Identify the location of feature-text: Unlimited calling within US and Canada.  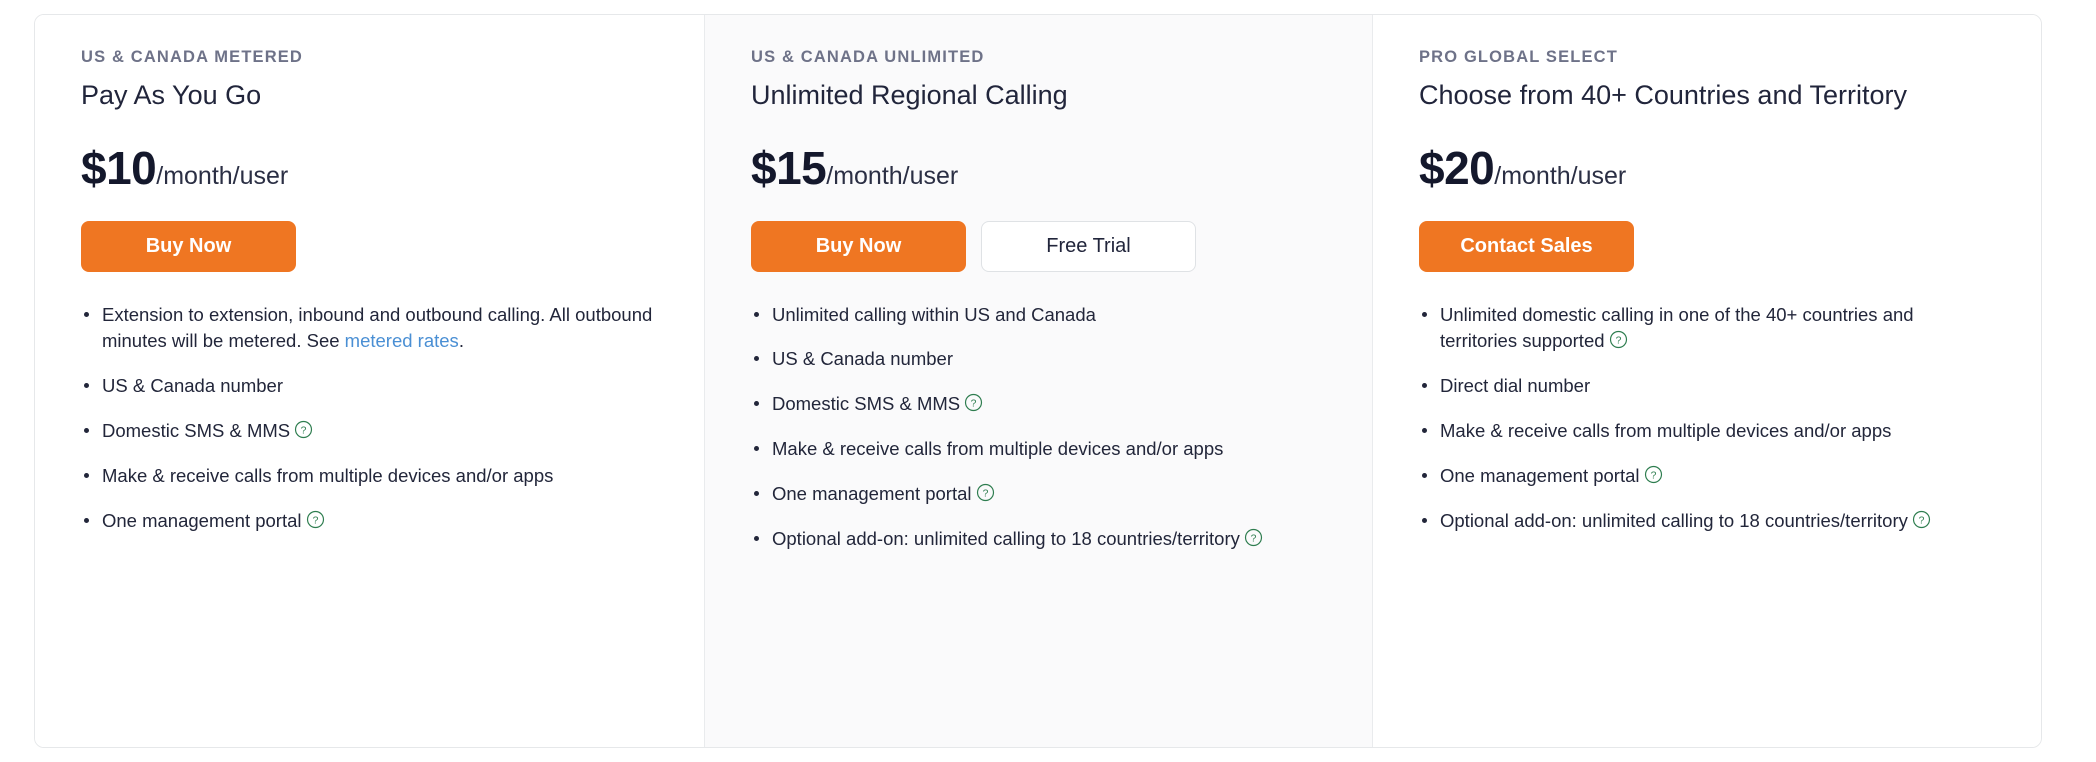
(934, 314).